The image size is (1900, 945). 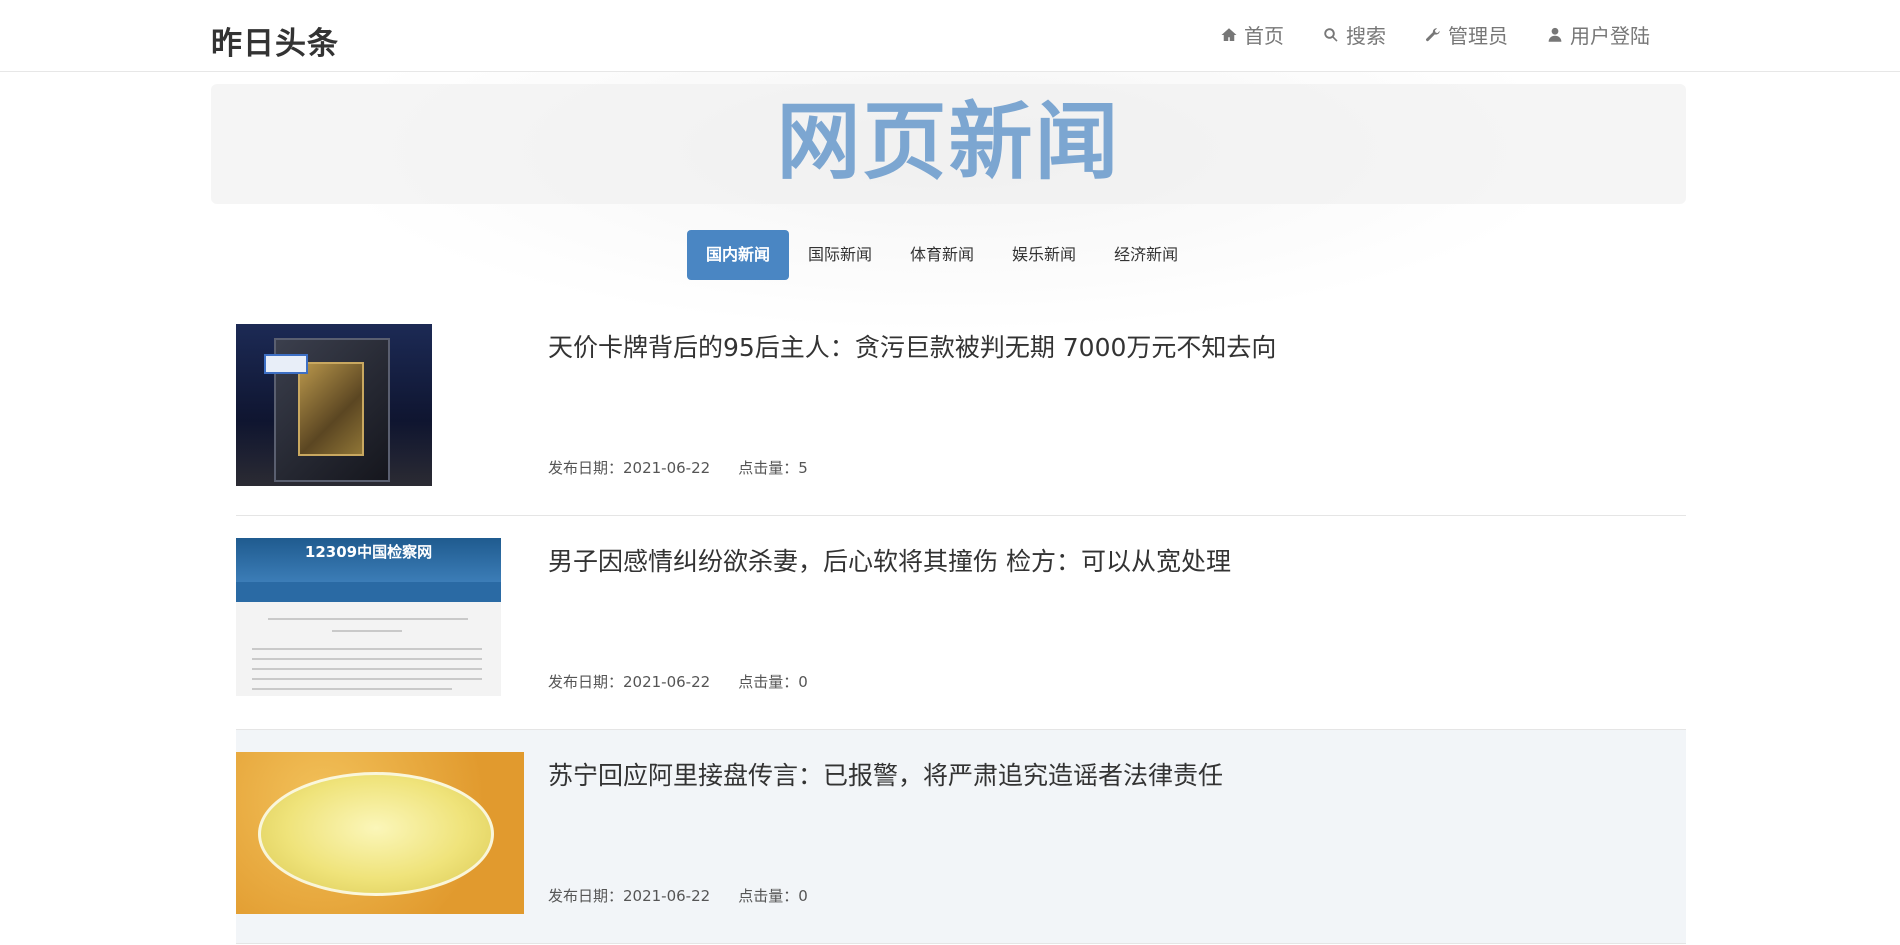 What do you see at coordinates (275, 40) in the screenshot?
I see `brand-logo: 昨日头条` at bounding box center [275, 40].